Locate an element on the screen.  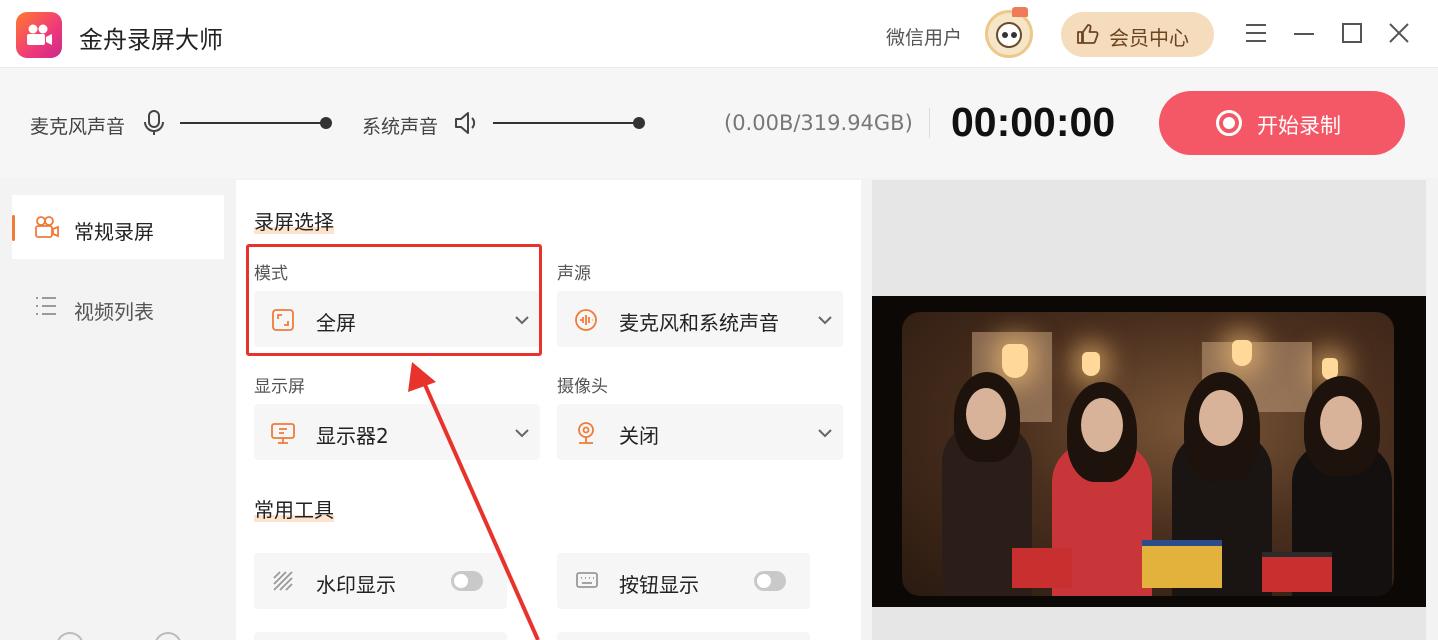
audio-source-value: 麦克风和系统声音 is located at coordinates (699, 323).